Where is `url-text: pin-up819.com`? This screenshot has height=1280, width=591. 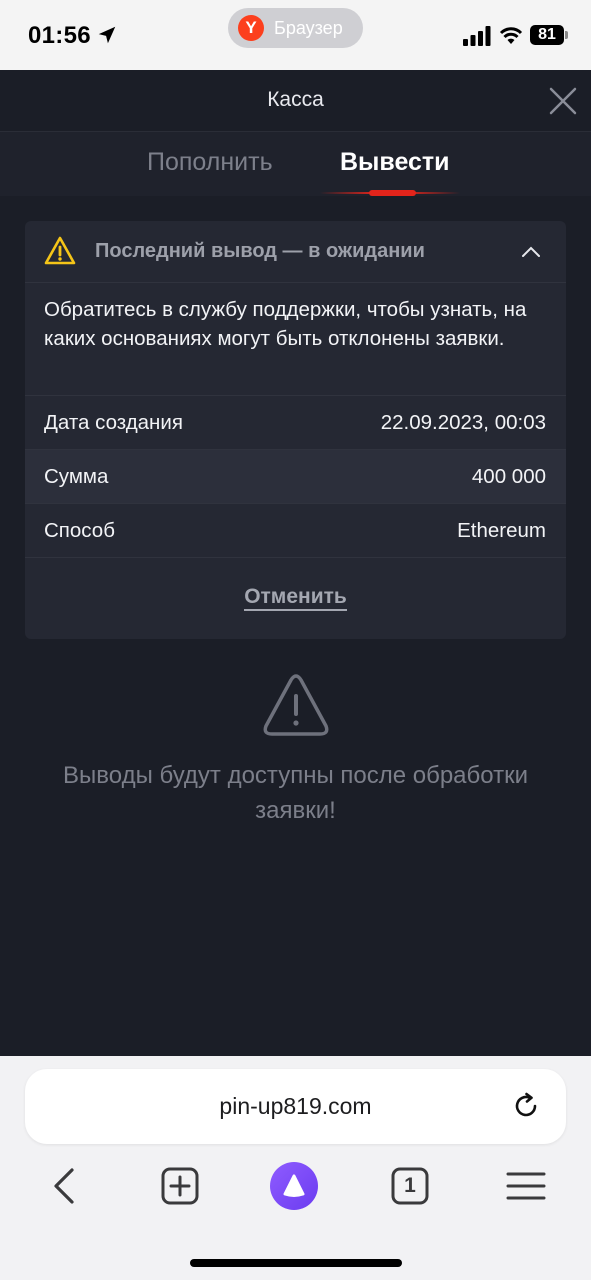
url-text: pin-up819.com is located at coordinates (295, 1106).